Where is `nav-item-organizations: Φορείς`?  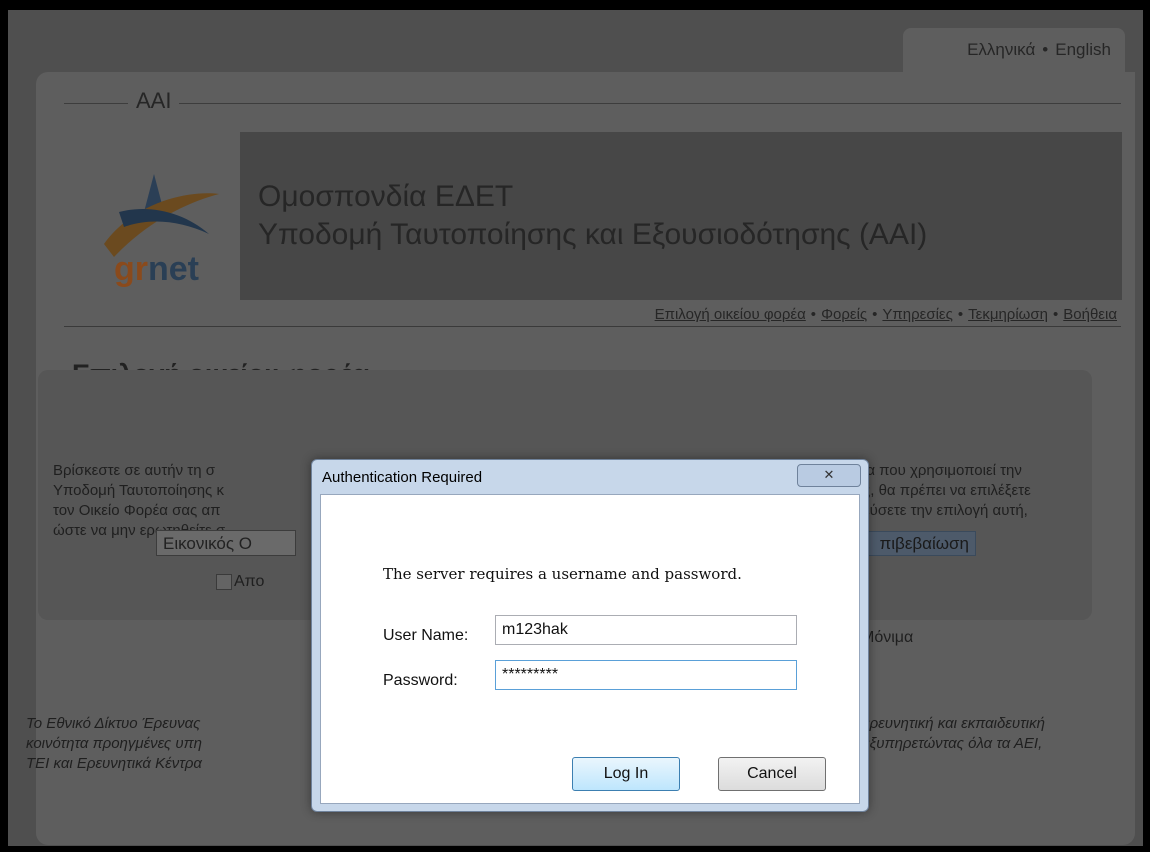
nav-item-organizations: Φορείς is located at coordinates (844, 314).